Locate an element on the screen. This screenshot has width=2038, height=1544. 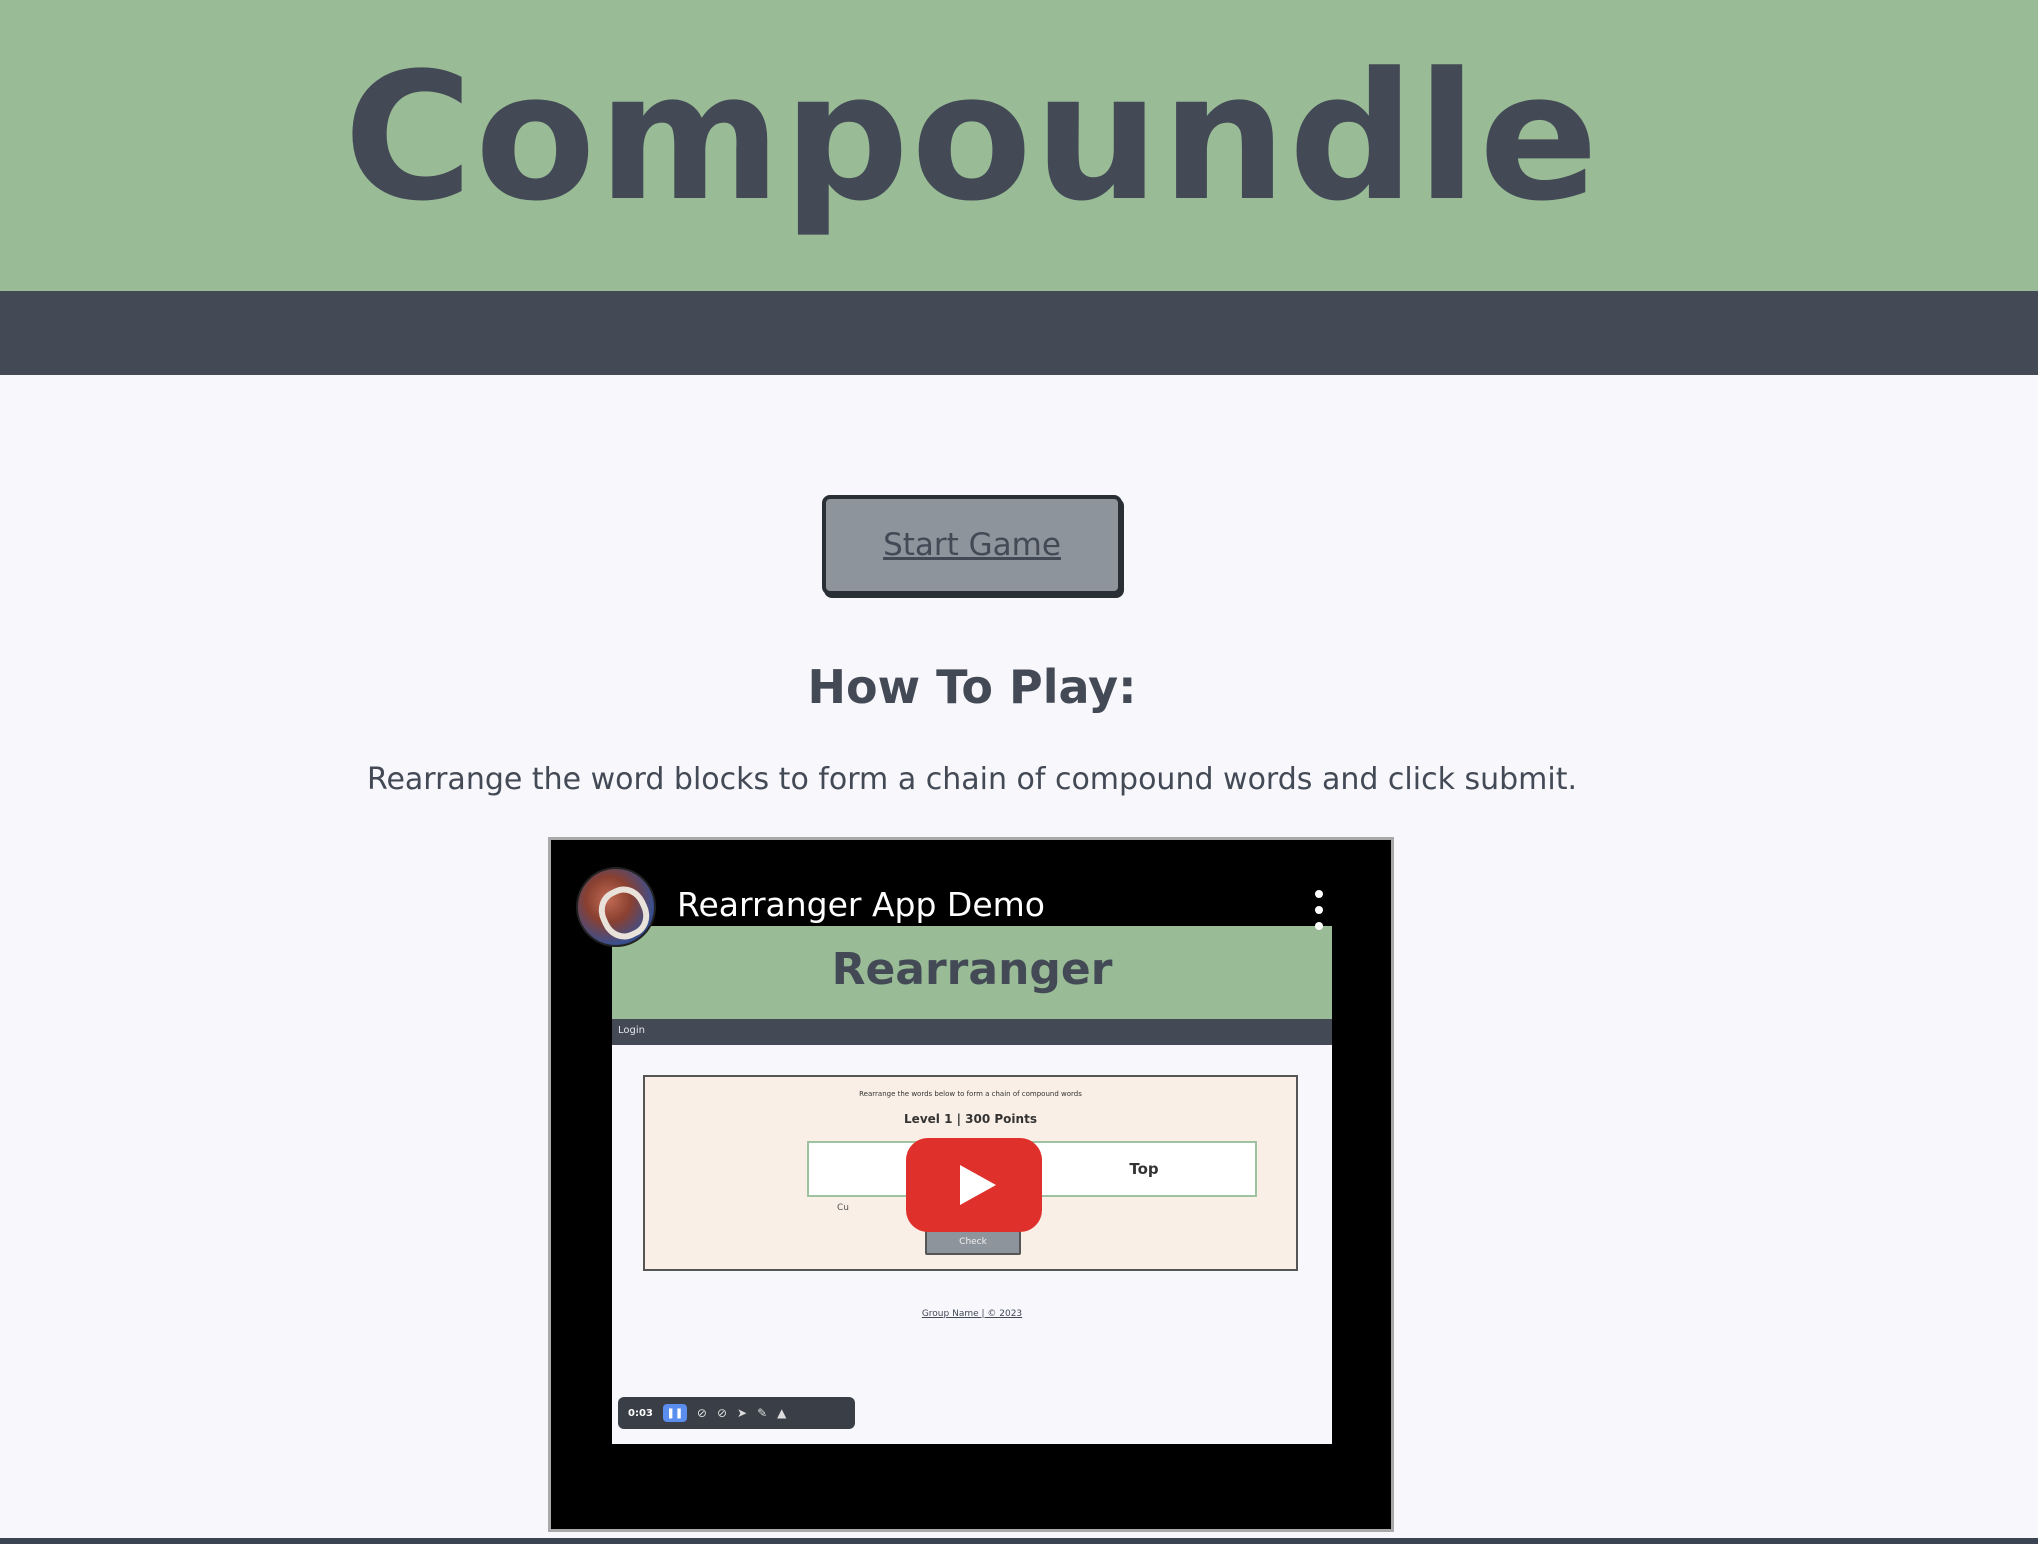
play-button is located at coordinates (974, 1185).